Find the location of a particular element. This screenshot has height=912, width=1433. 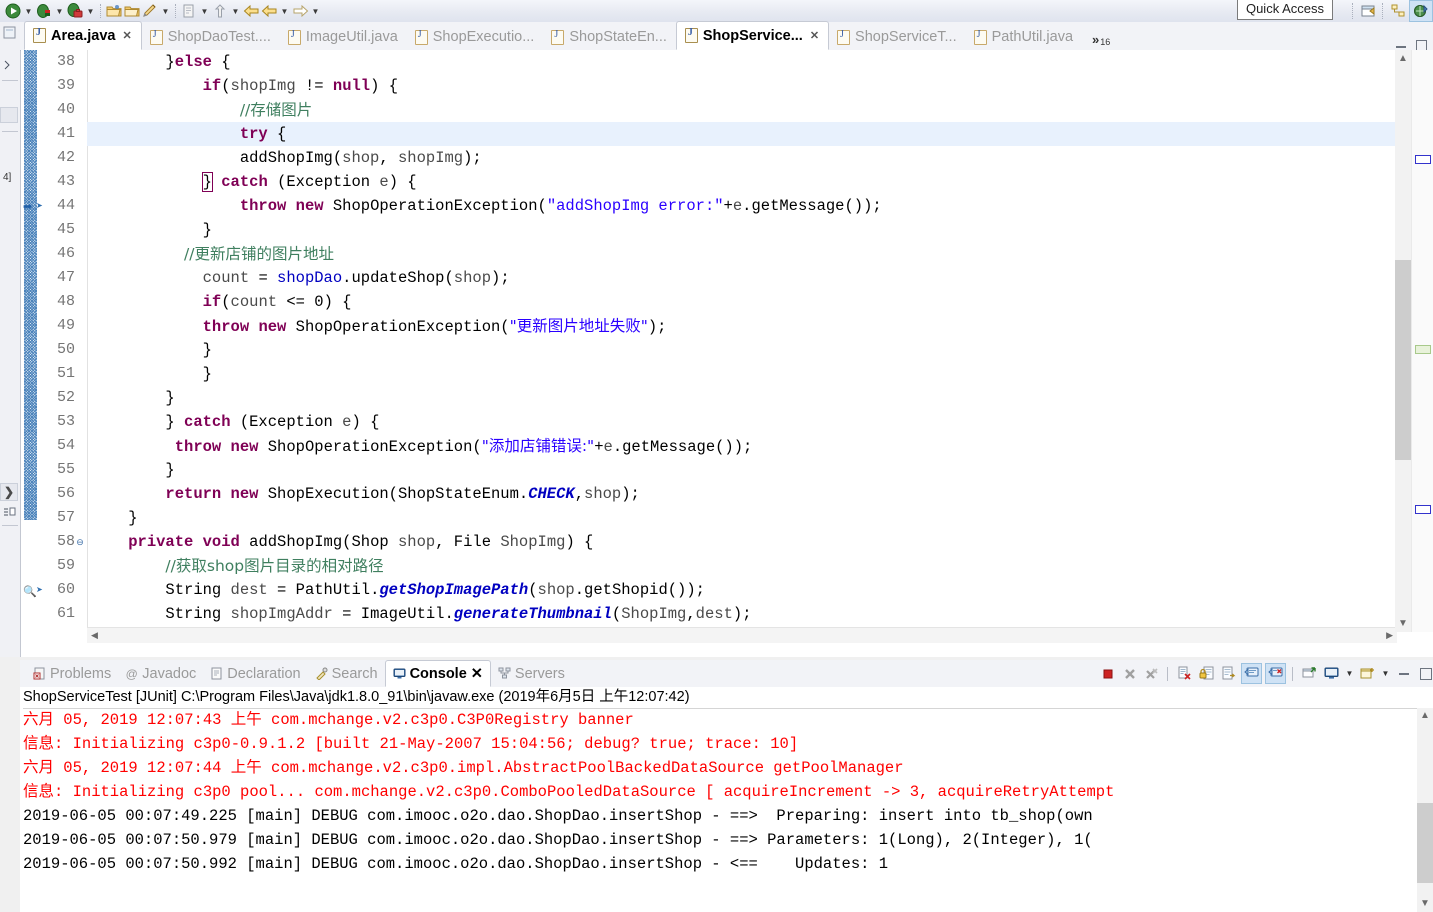

coverage-icon is located at coordinates (75, 11).